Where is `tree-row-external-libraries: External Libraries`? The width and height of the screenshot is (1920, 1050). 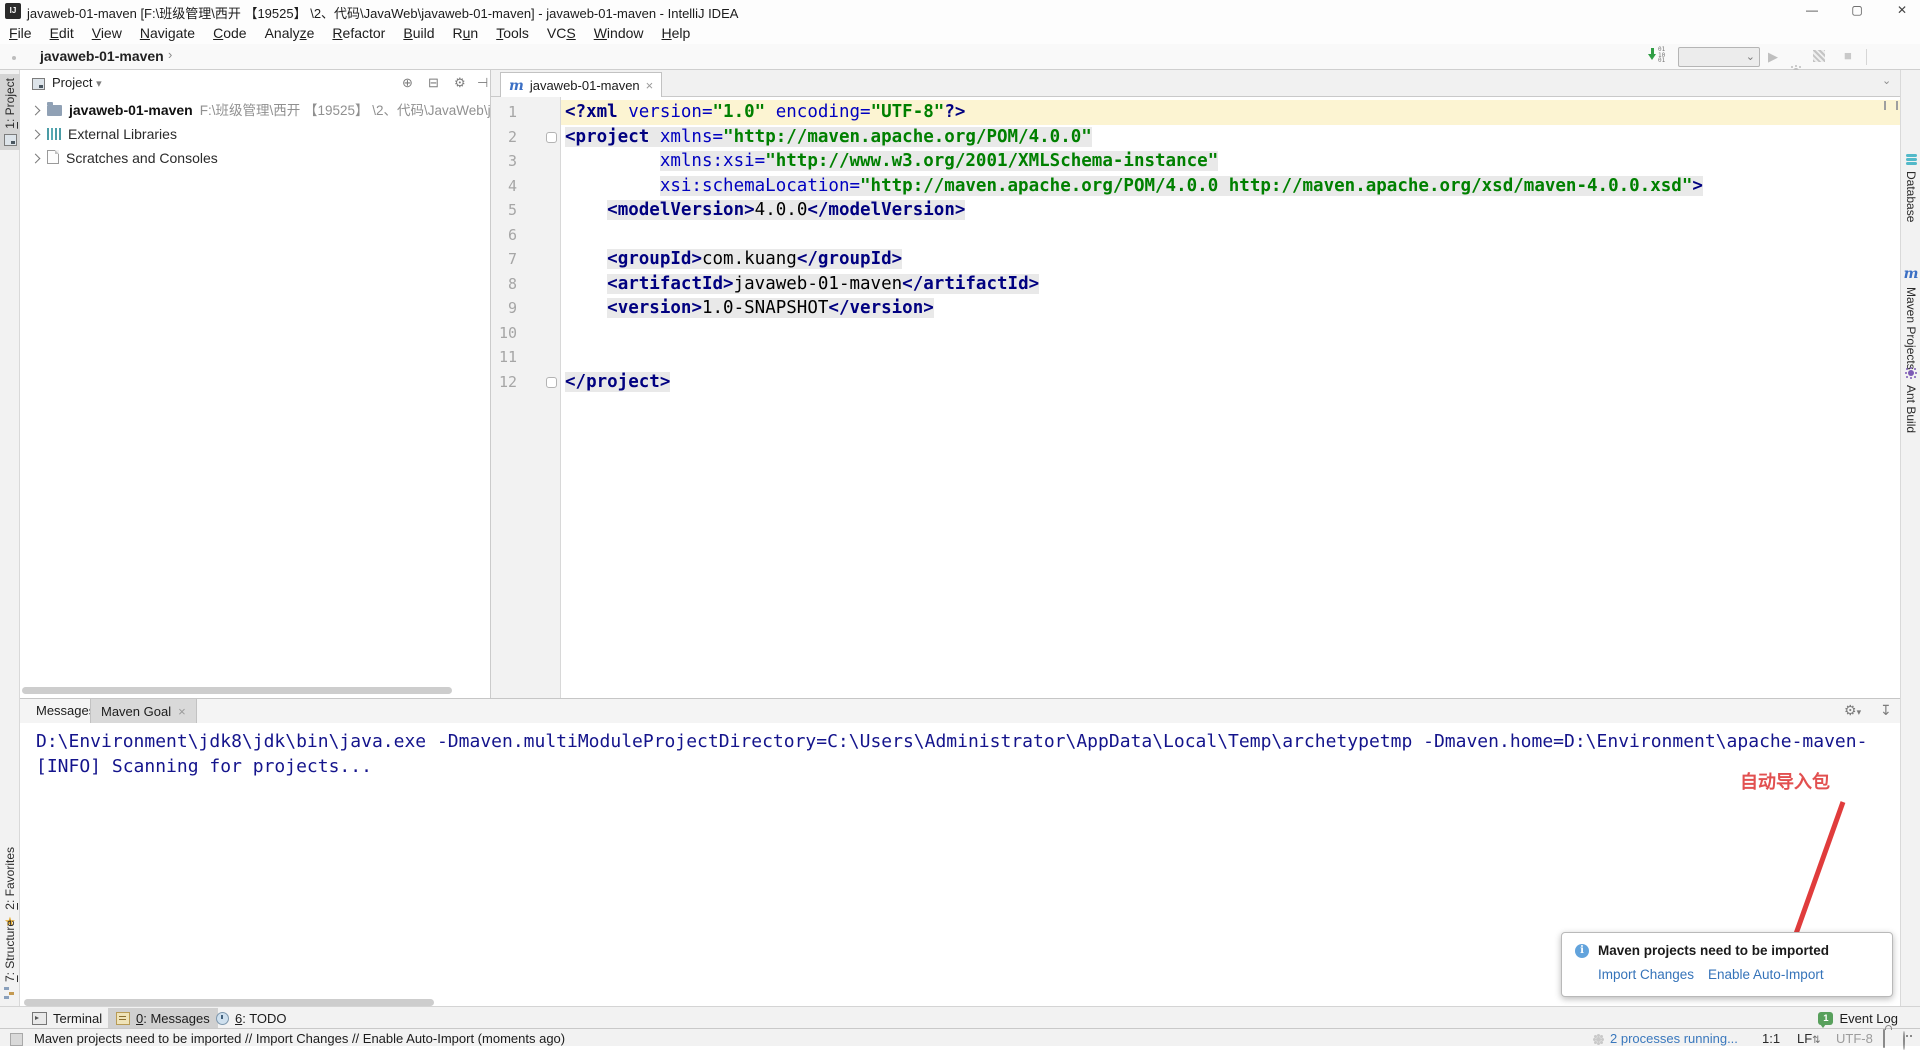 tree-row-external-libraries: External Libraries is located at coordinates (255, 134).